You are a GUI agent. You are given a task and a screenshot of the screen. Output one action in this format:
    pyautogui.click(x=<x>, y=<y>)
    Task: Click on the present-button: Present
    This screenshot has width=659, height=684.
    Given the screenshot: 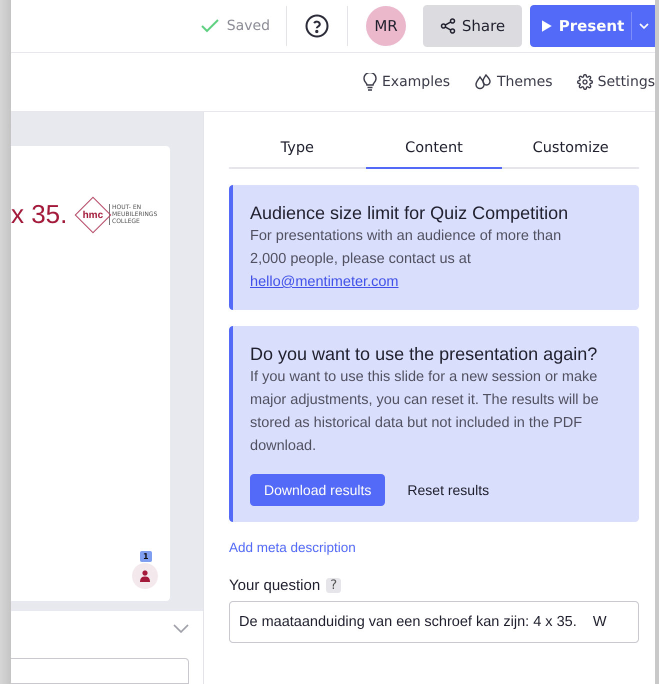 What is the action you would take?
    pyautogui.click(x=592, y=26)
    